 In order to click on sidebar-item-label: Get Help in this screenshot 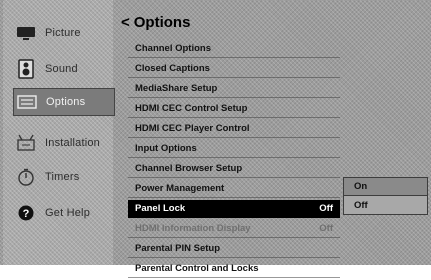, I will do `click(68, 213)`.